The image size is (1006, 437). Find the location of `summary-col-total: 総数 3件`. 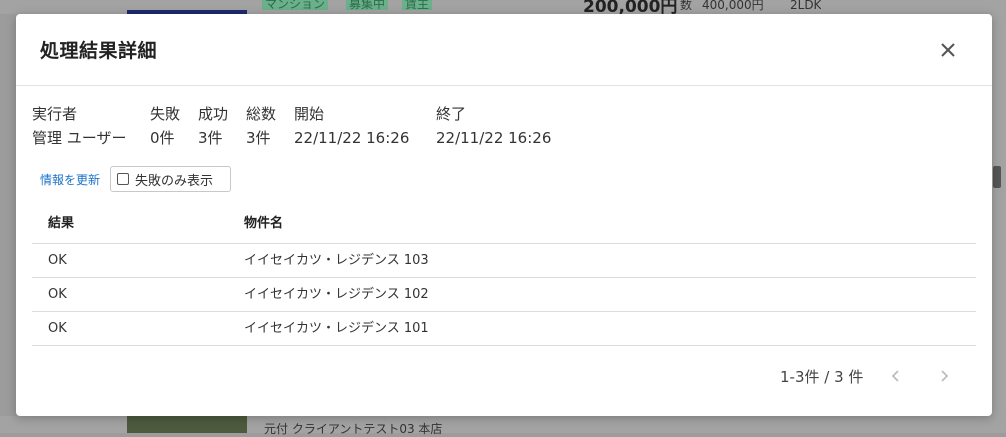

summary-col-total: 総数 3件 is located at coordinates (261, 126).